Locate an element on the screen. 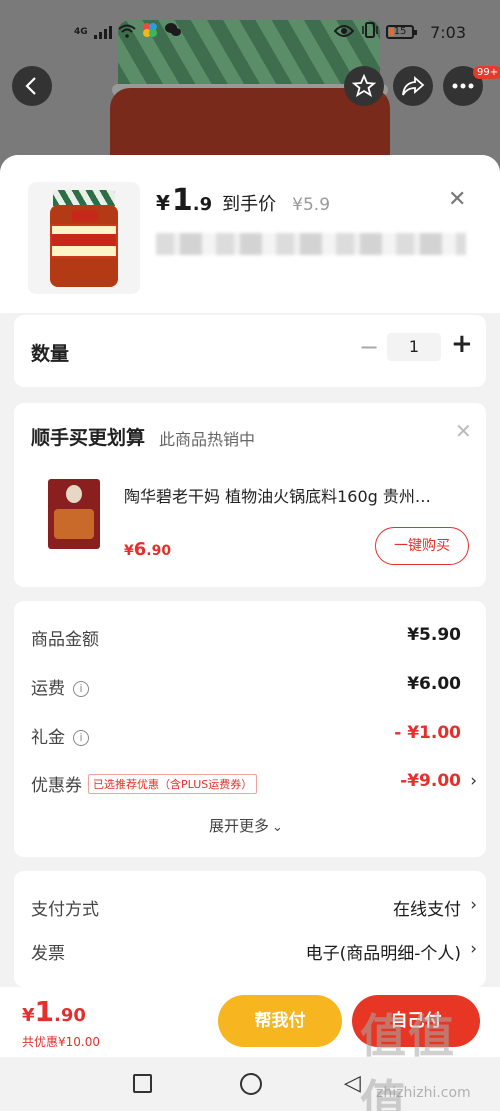  battery-level: 15 is located at coordinates (400, 31).